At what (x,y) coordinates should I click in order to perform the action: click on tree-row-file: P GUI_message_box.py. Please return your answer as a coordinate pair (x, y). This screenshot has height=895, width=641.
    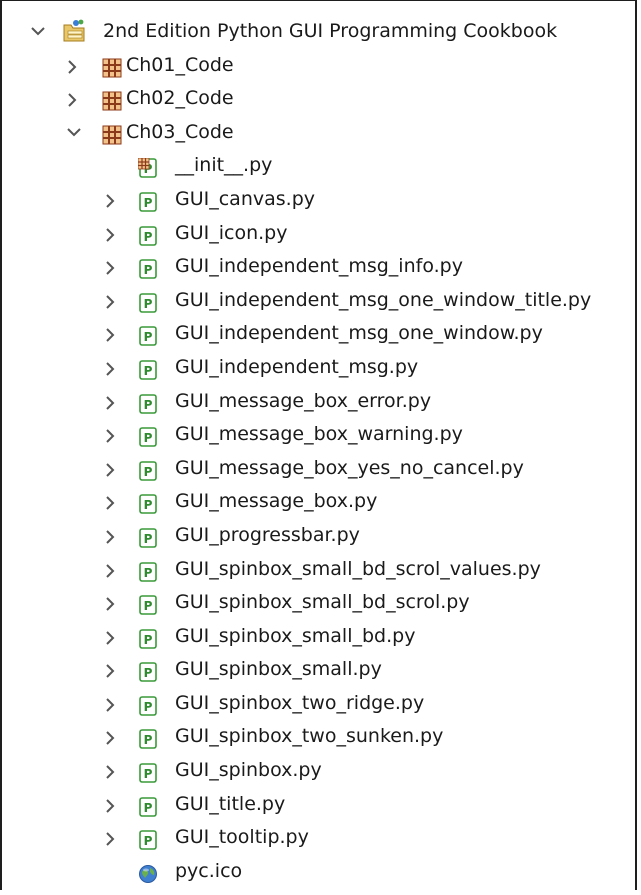
    Looking at the image, I should click on (320, 502).